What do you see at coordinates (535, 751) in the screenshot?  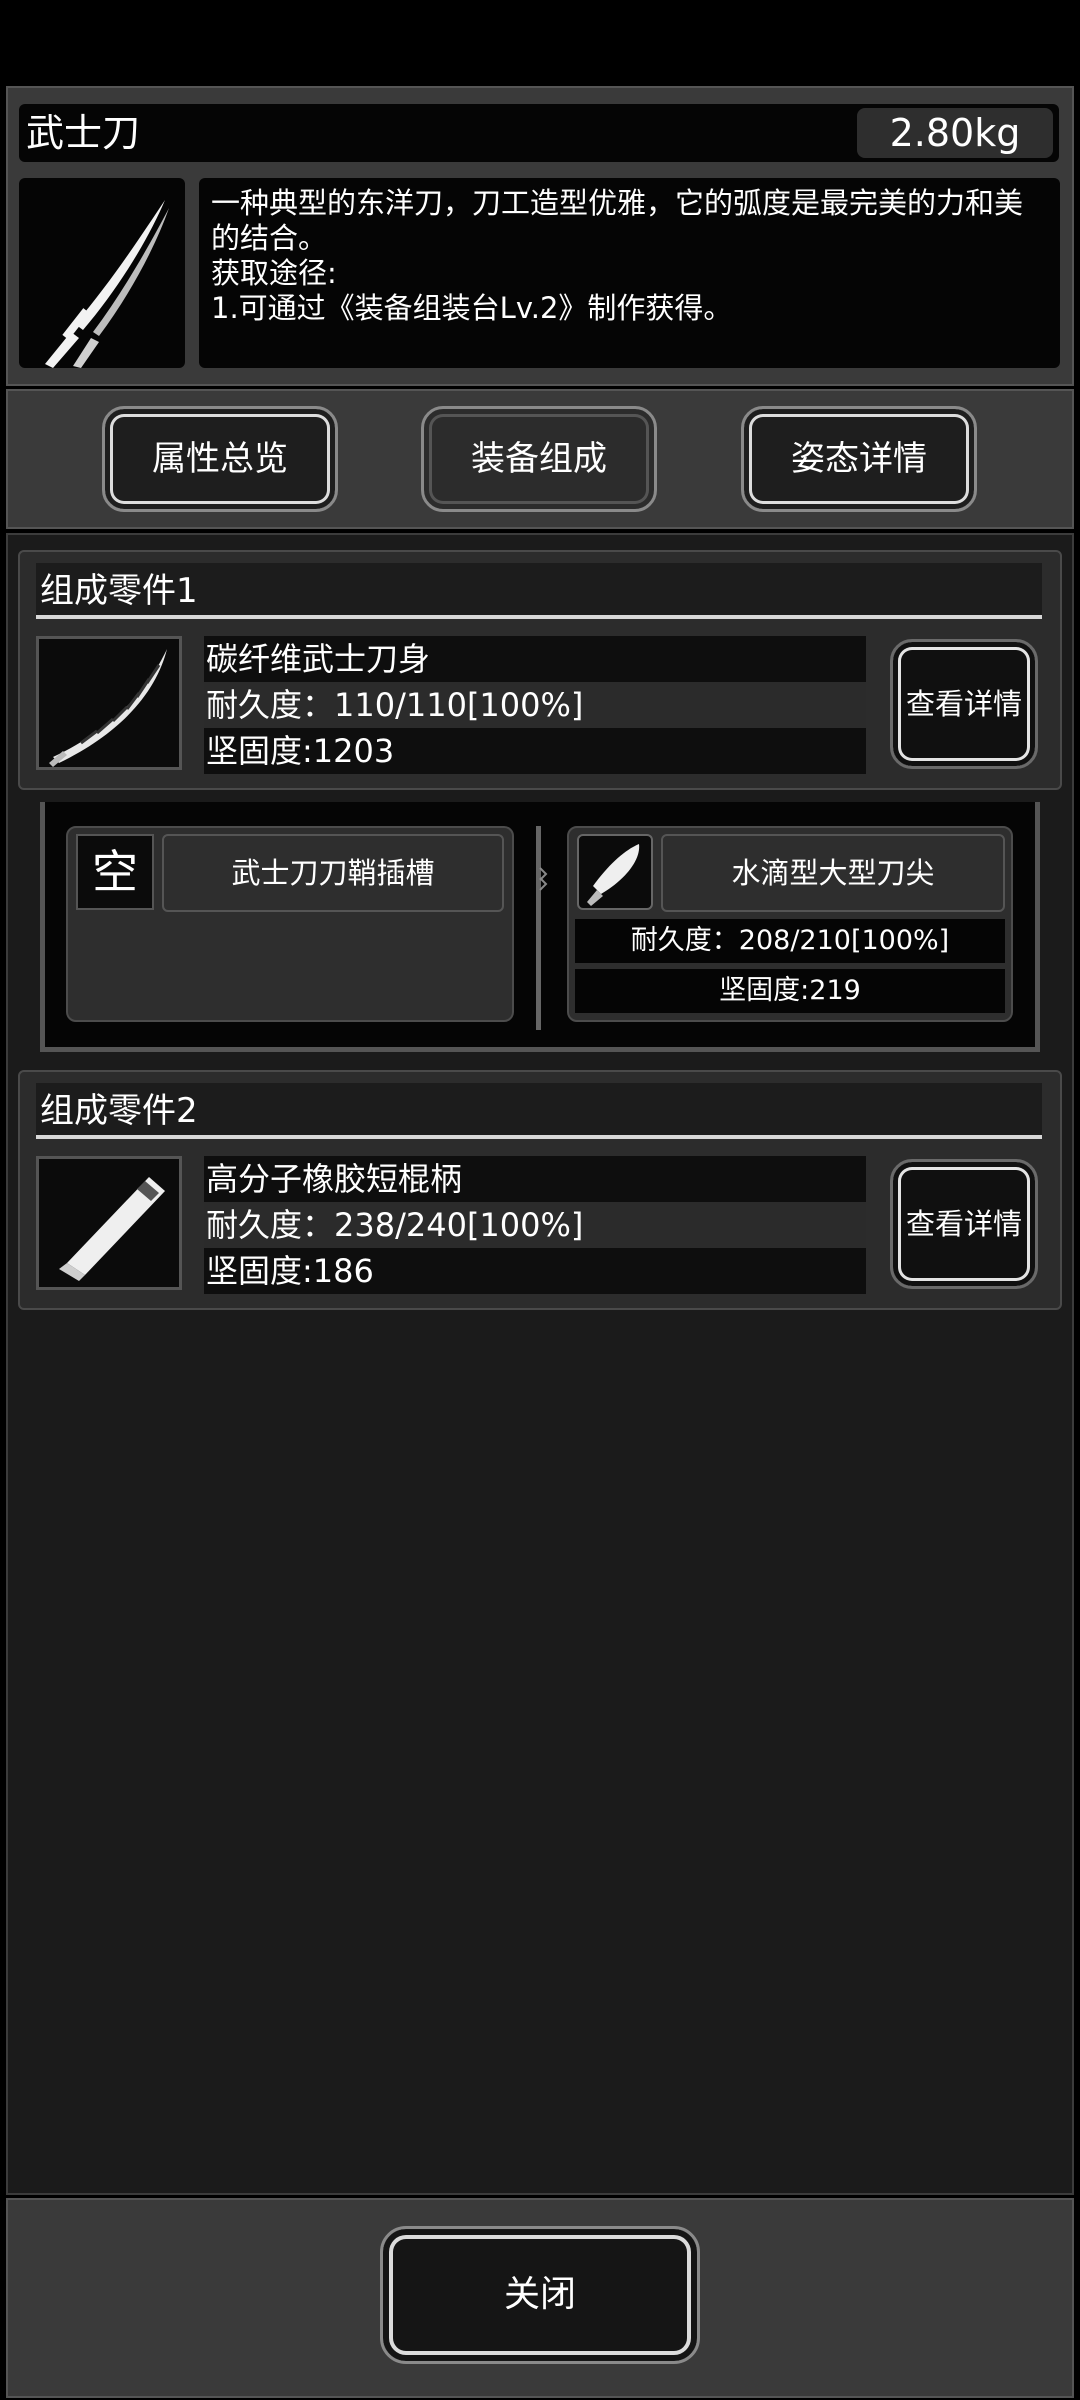 I see `part-firmness-1: 坚固度:1203` at bounding box center [535, 751].